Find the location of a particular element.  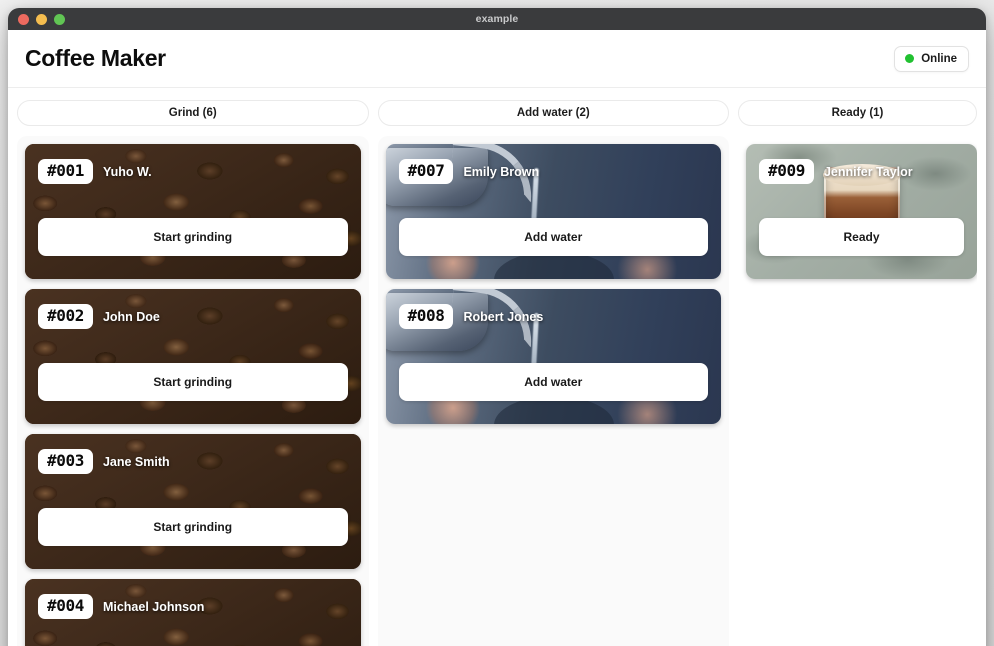

window-title: example is located at coordinates (497, 19).